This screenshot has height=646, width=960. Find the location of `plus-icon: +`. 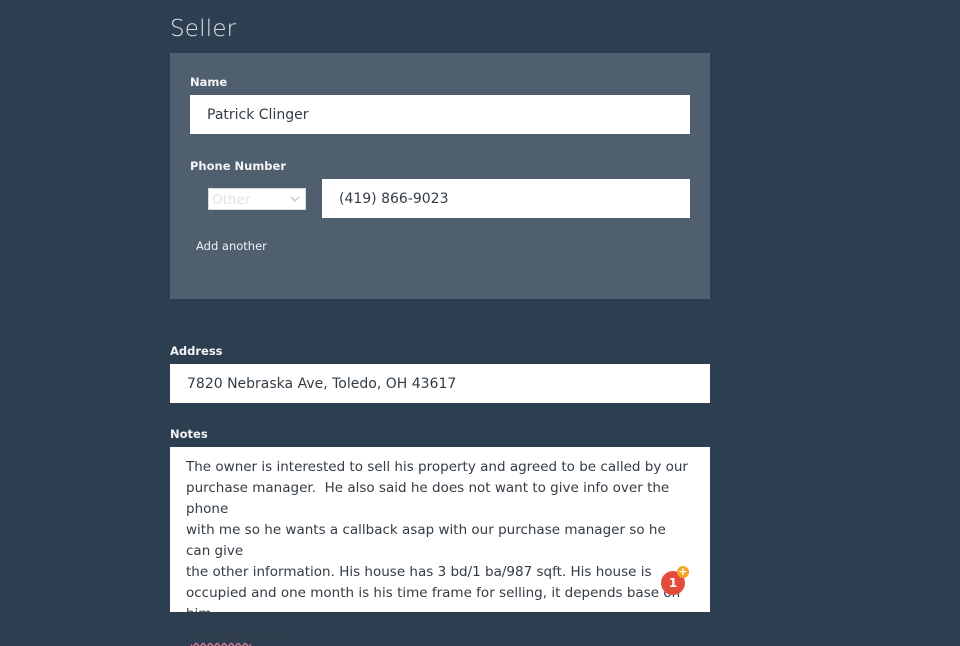

plus-icon: + is located at coordinates (683, 571).